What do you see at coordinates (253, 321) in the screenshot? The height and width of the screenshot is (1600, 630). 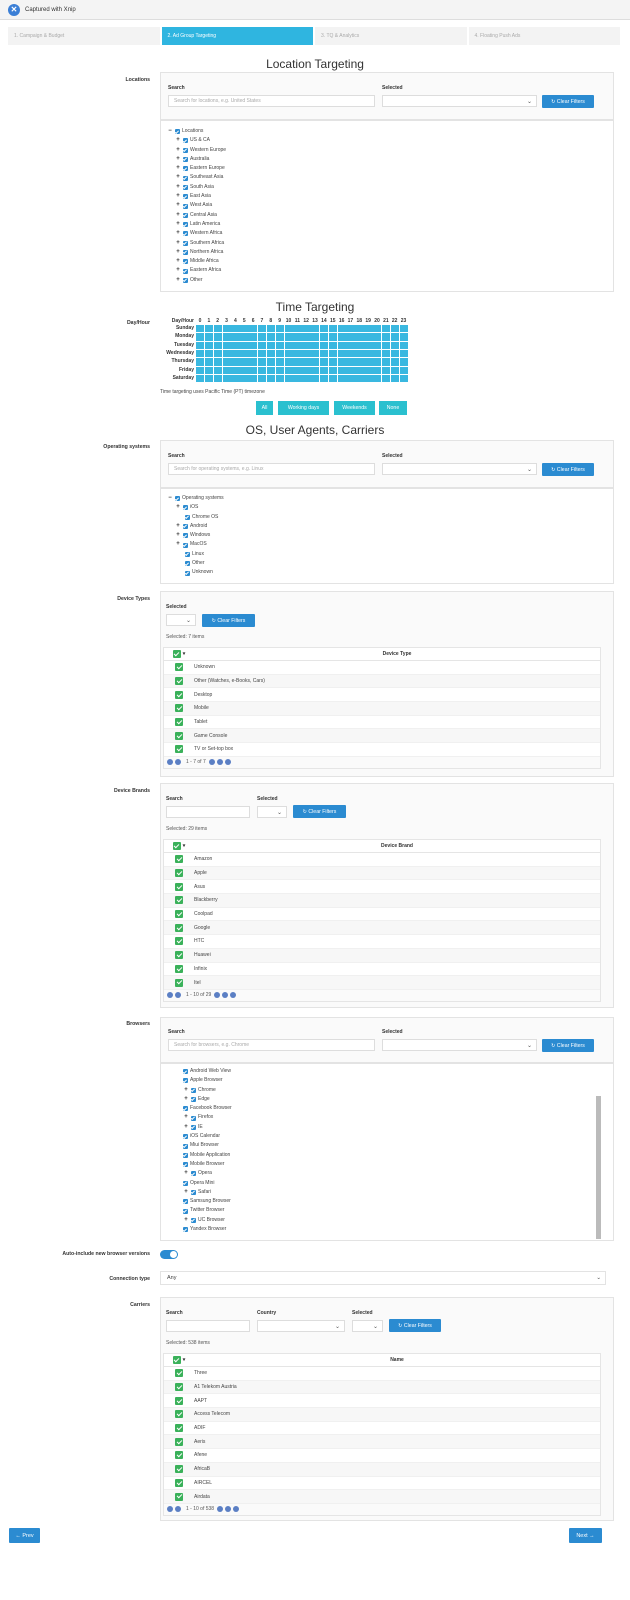 I see `hour-header: 6` at bounding box center [253, 321].